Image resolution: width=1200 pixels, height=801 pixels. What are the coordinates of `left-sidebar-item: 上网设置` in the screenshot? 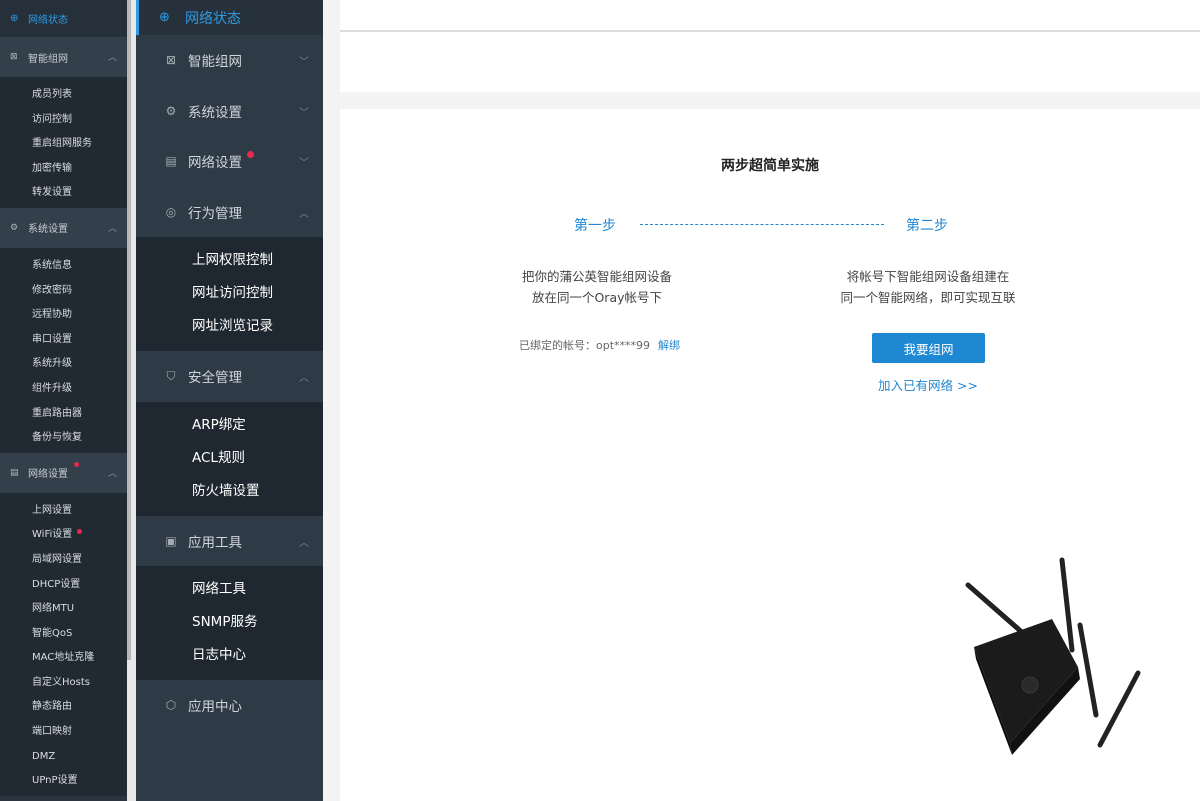 It's located at (63, 511).